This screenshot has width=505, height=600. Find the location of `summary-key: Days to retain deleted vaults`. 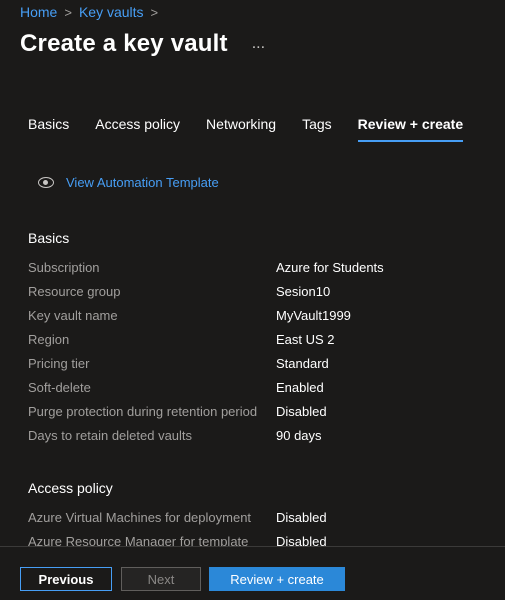

summary-key: Days to retain deleted vaults is located at coordinates (110, 435).